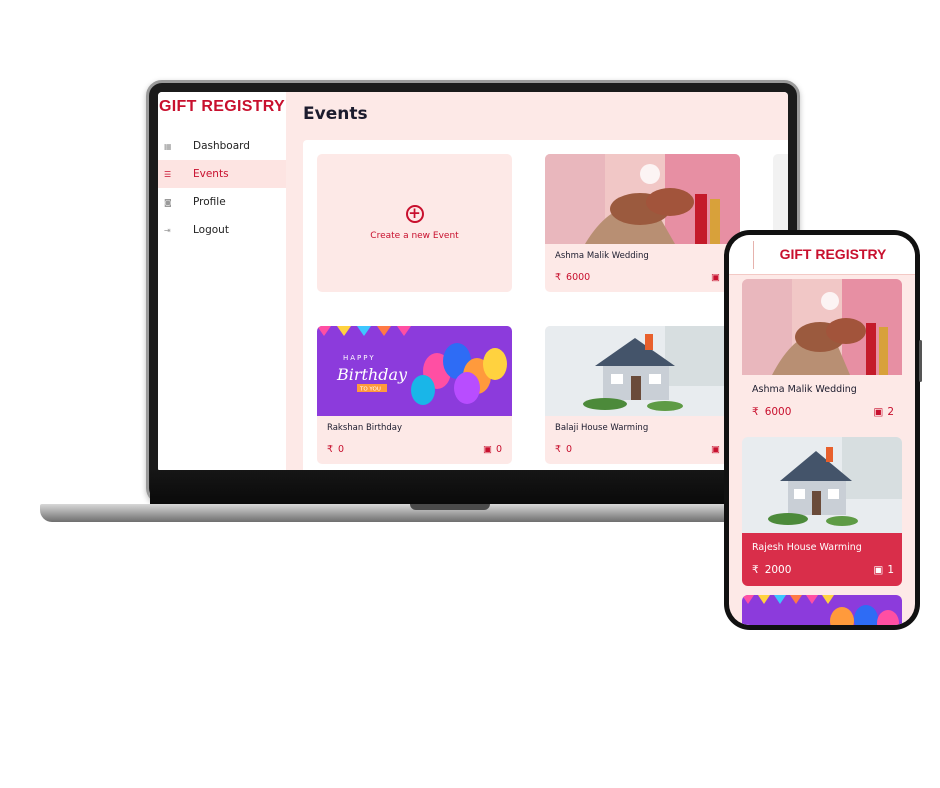 Image resolution: width=940 pixels, height=788 pixels. I want to click on sidebar-item-events: ☰ Events, so click(222, 174).